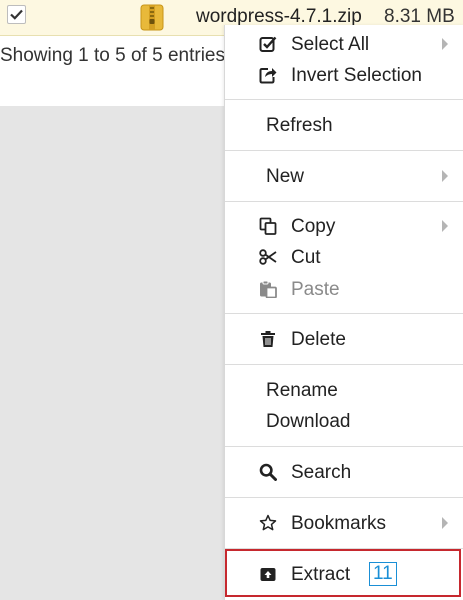  I want to click on menu-item-extract: Extract 11, so click(344, 574).